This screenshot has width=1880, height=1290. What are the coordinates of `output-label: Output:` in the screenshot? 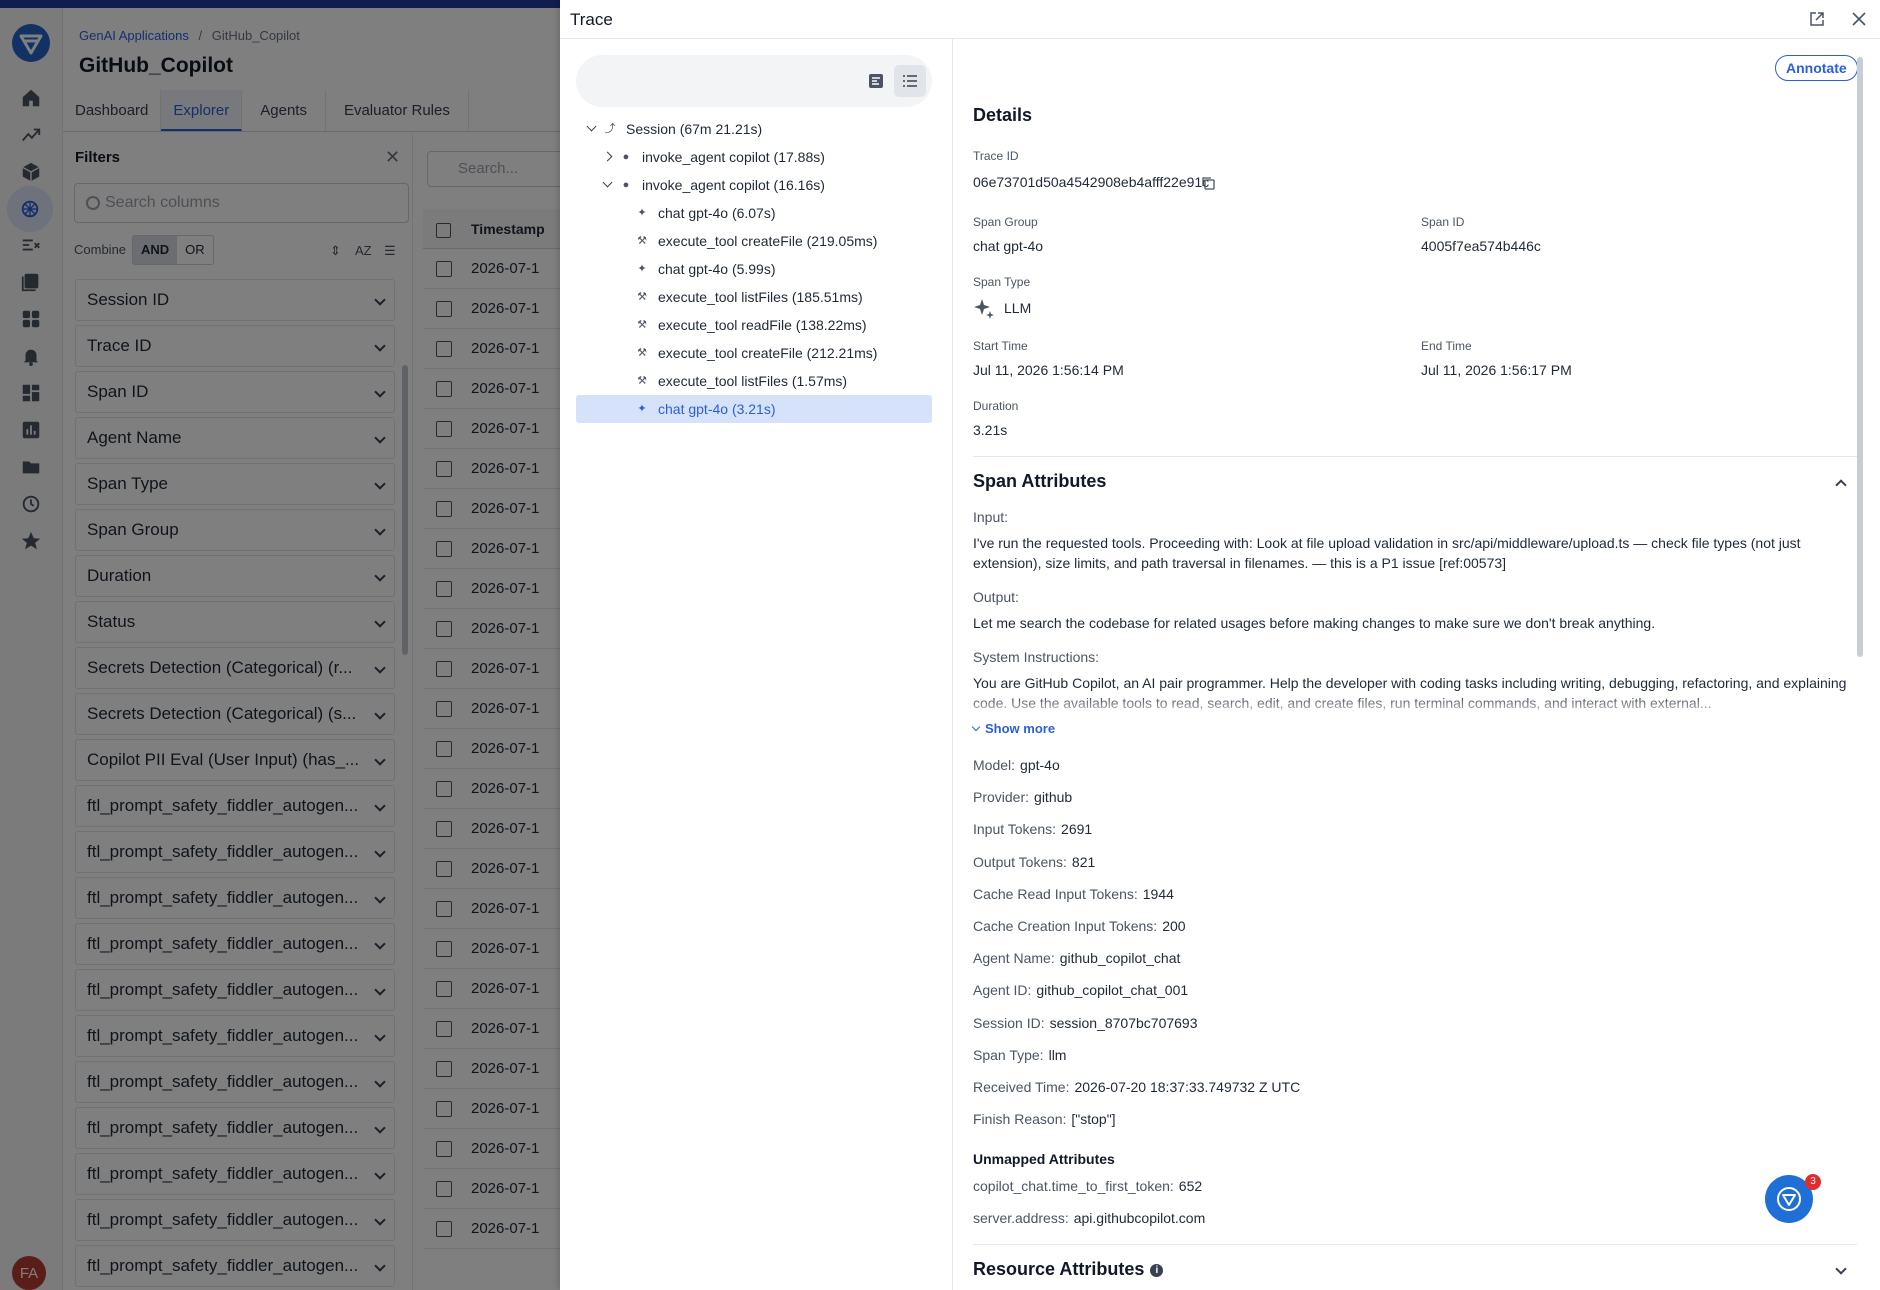 It's located at (996, 597).